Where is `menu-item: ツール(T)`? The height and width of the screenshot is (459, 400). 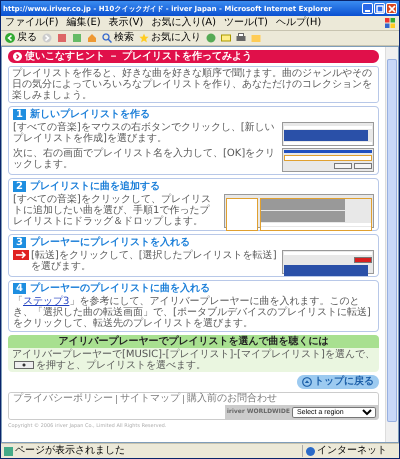
menu-item: ツール(T) is located at coordinates (246, 23).